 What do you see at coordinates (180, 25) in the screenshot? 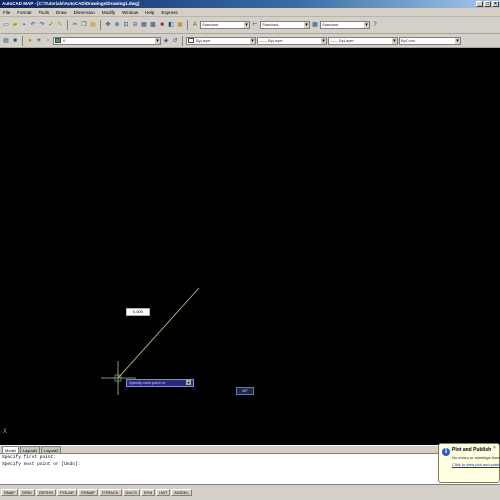
I see `calculator-icon: ▣` at bounding box center [180, 25].